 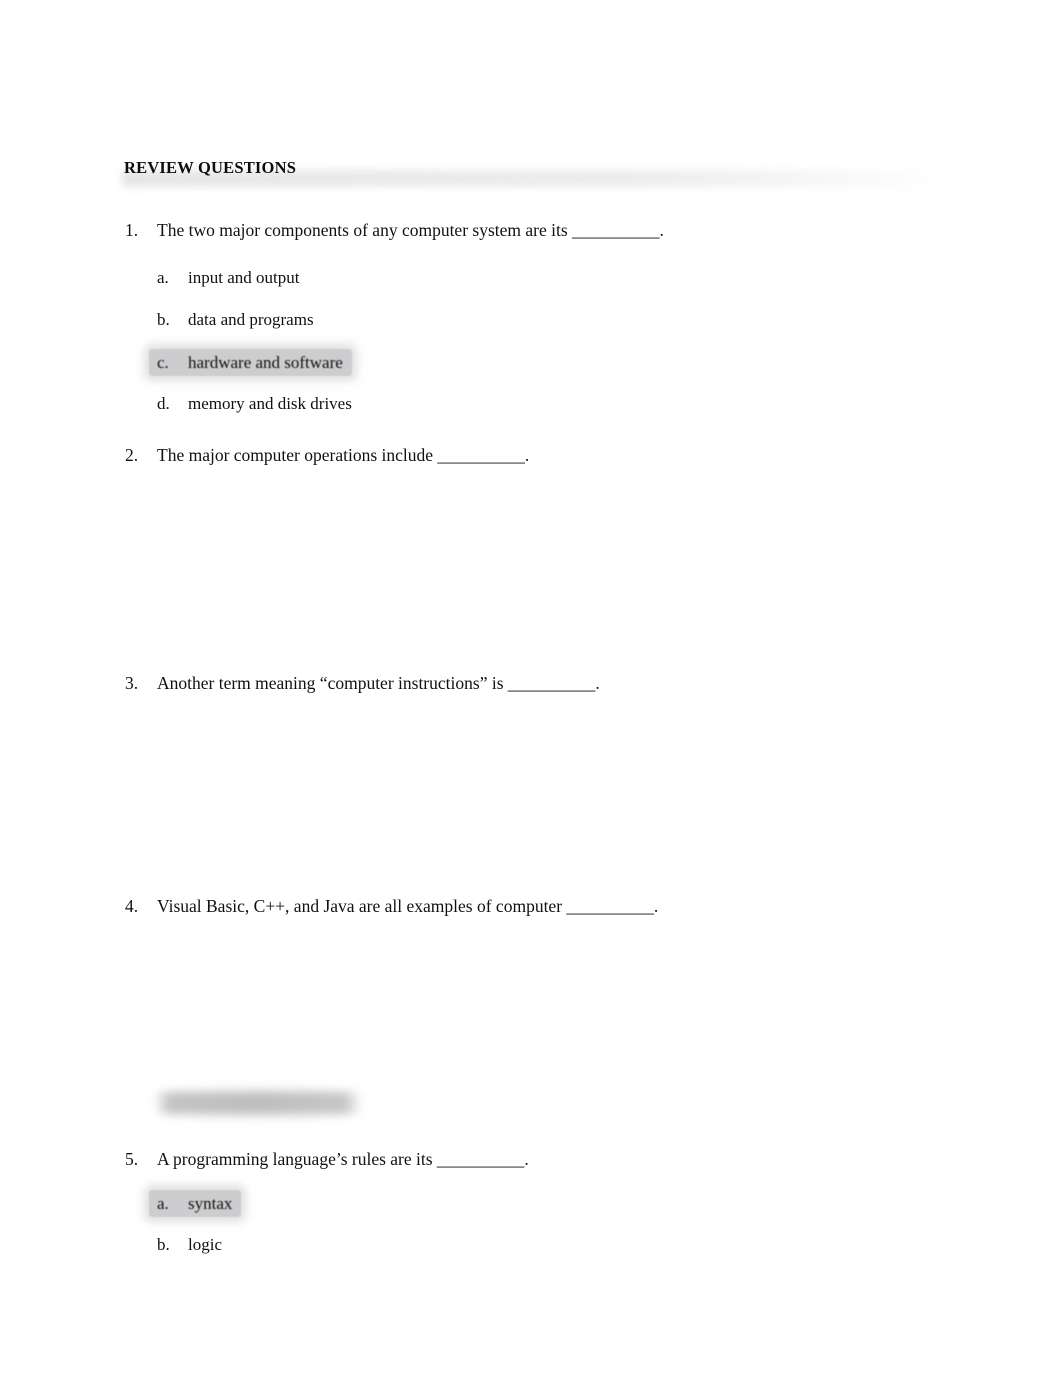 What do you see at coordinates (531, 178) in the screenshot?
I see `review-questions-header: REVIEW QUESTIONS` at bounding box center [531, 178].